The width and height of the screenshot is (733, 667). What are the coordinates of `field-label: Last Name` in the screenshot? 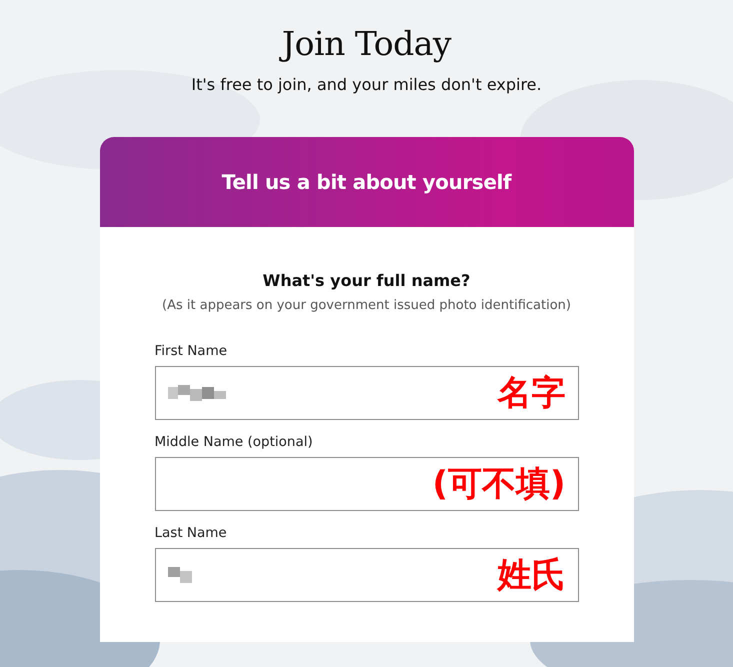 It's located at (191, 533).